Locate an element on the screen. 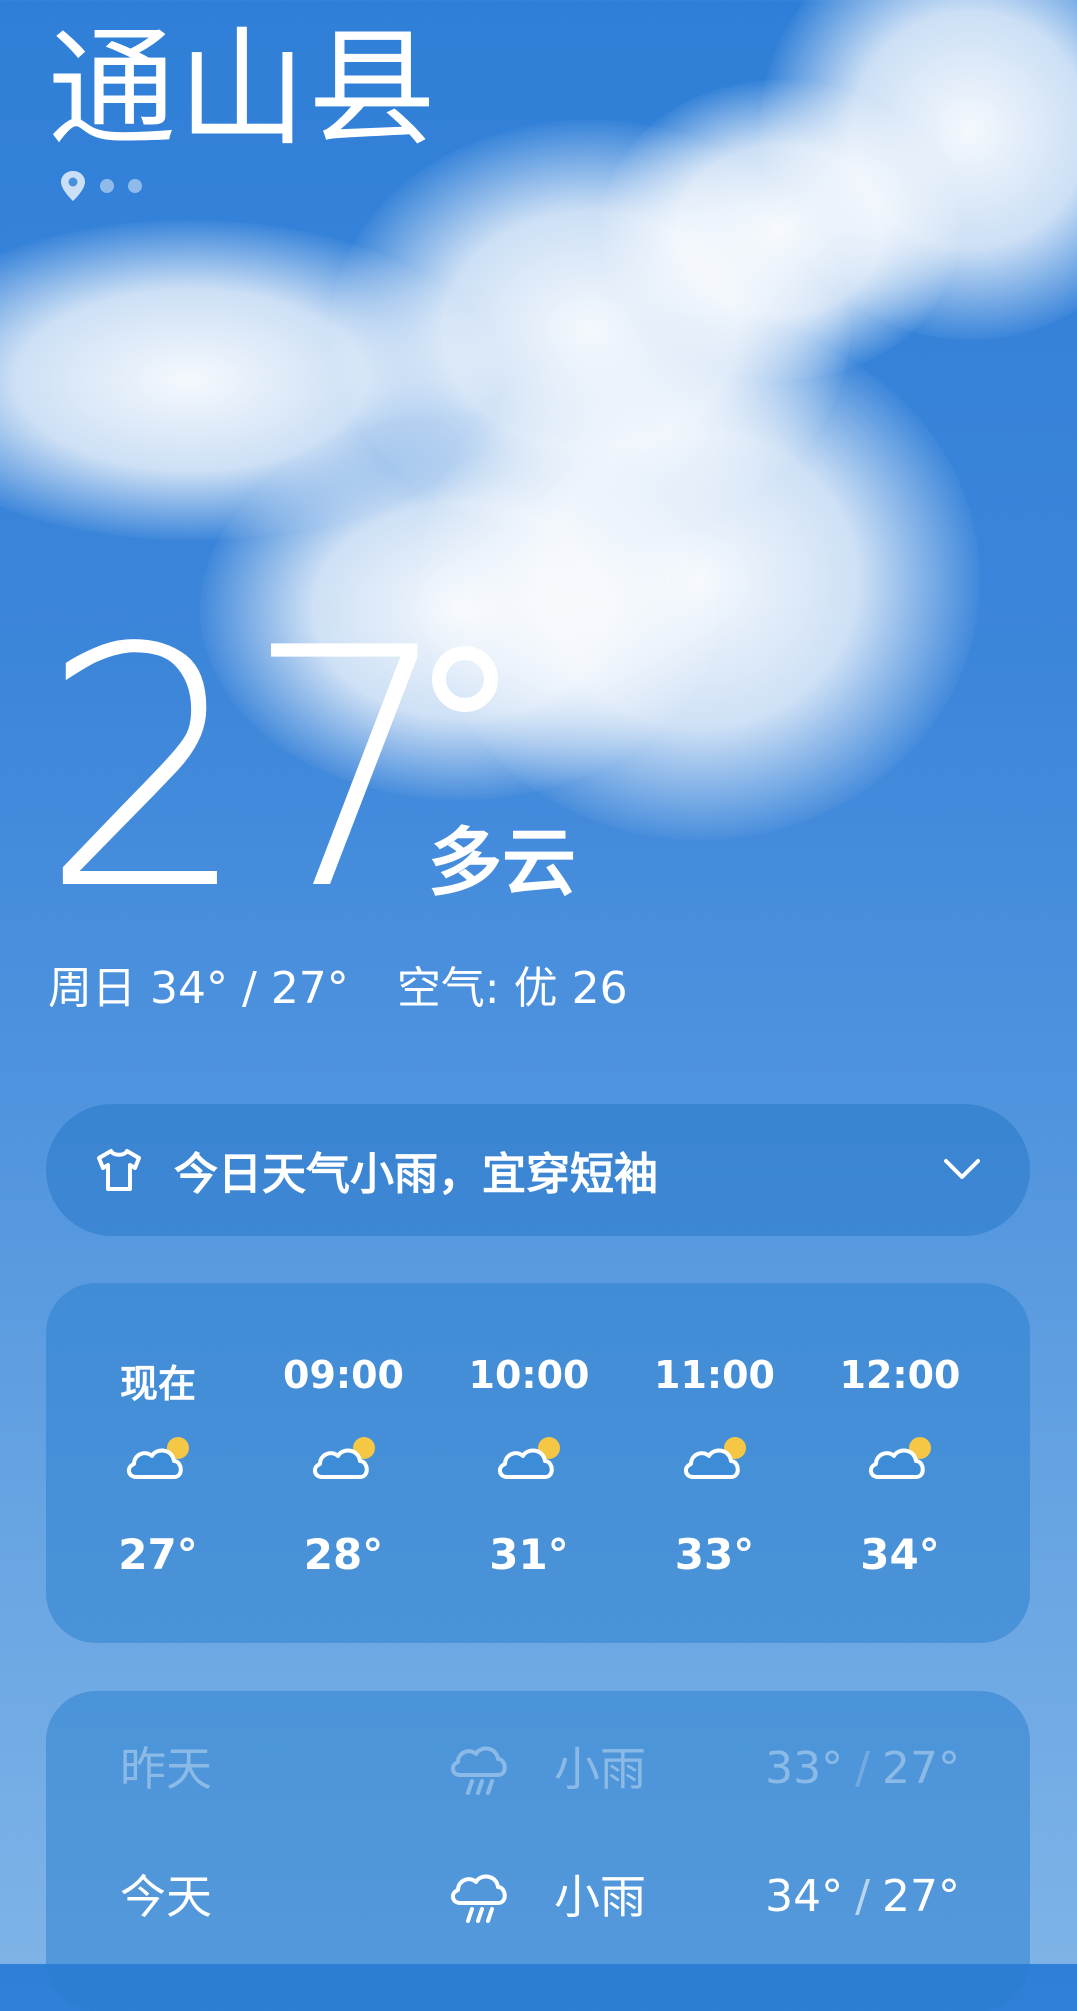  high-low-range: 周日 34° / 27° is located at coordinates (198, 988).